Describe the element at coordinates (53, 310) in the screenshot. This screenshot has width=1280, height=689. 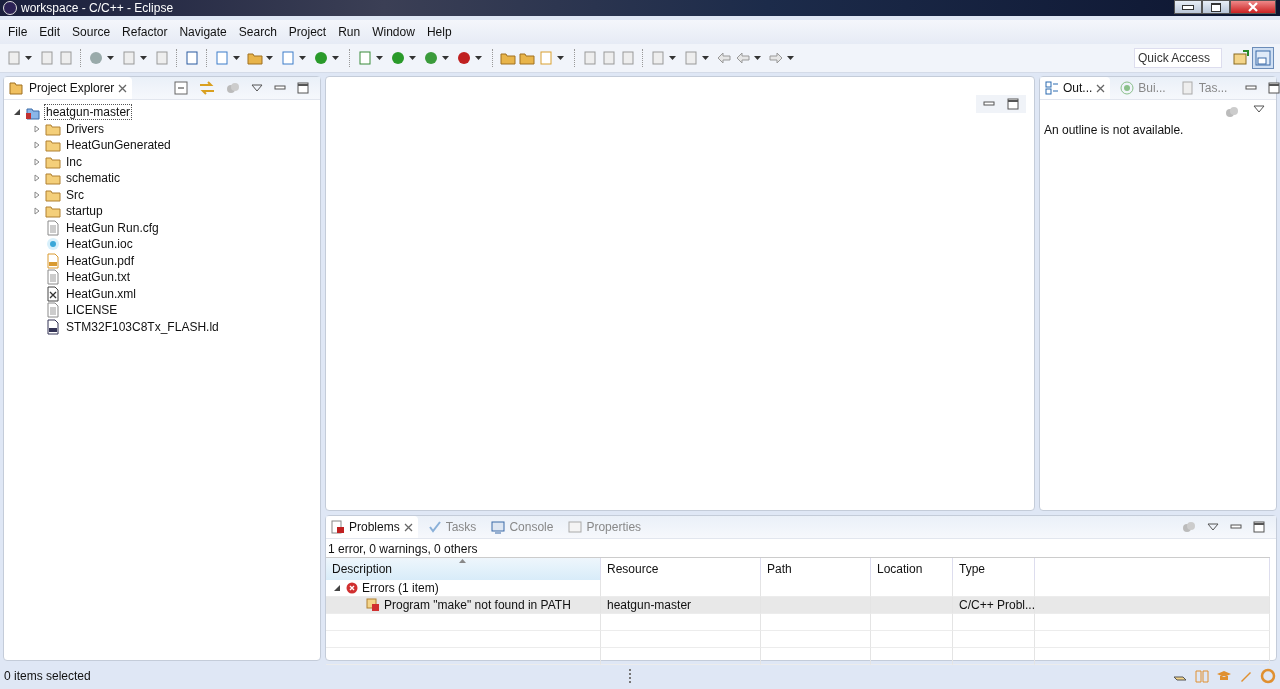
I see `text-file-icon` at that location.